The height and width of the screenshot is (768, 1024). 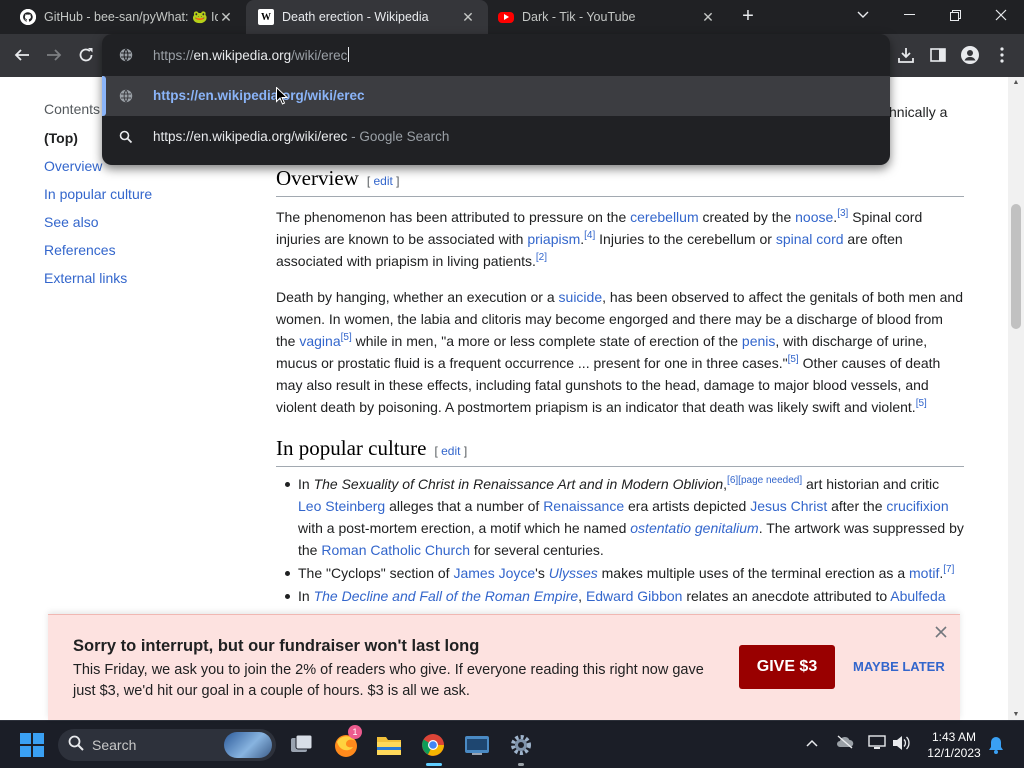 I want to click on omnibox-suggestion-url: https://en.wikipedia.org/wiki/erec, so click(x=496, y=96).